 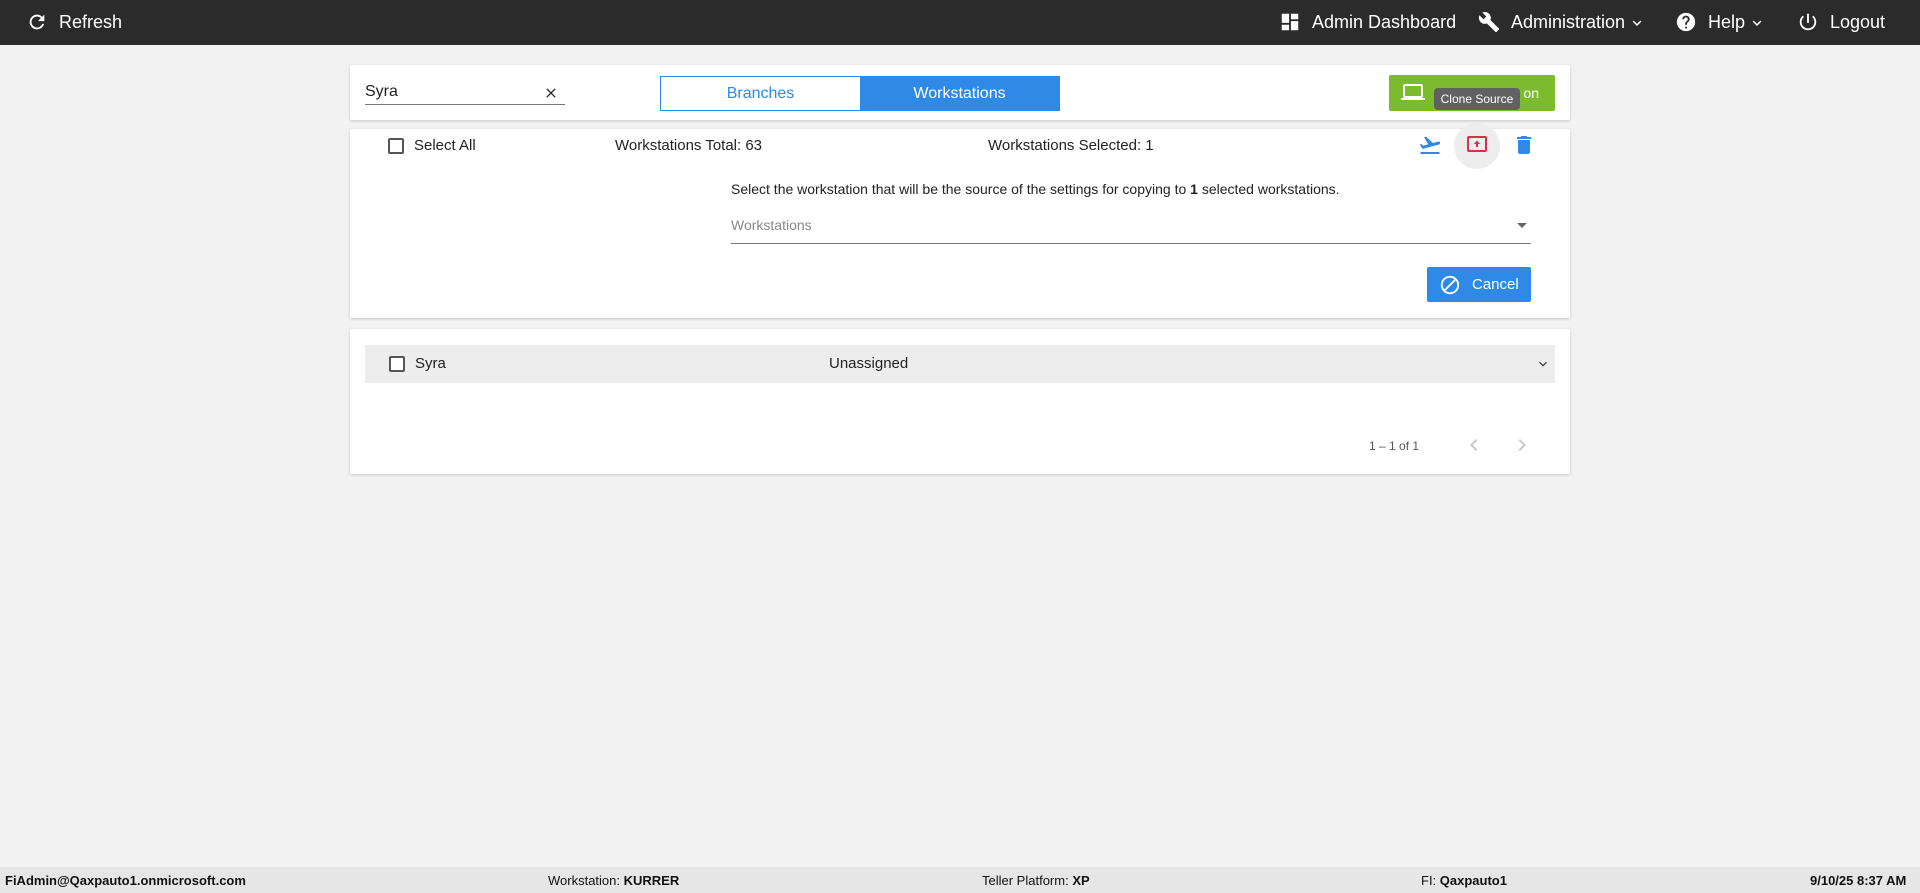 I want to click on filter-toolbar: Branches Workstations on, so click(x=960, y=92).